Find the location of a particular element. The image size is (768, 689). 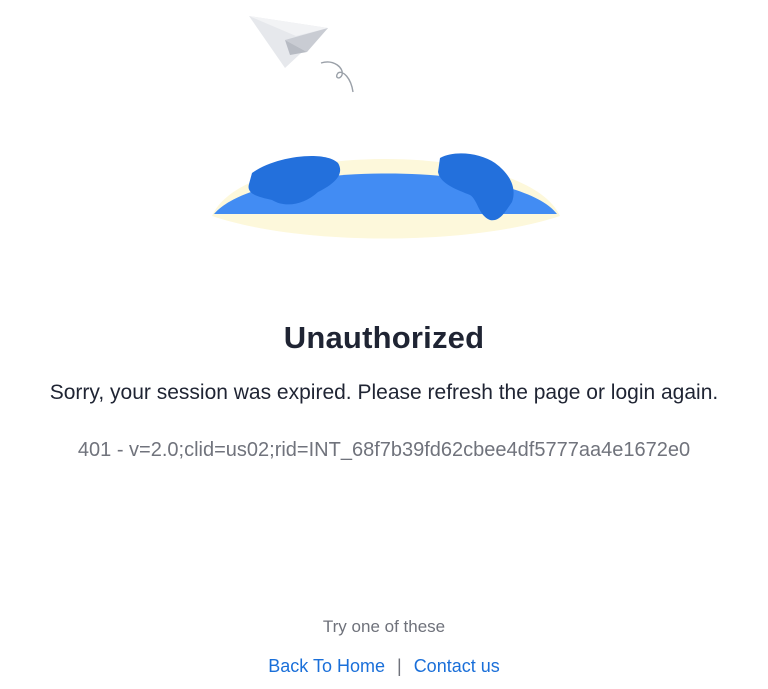

page-title: Unauthorized is located at coordinates (384, 337).